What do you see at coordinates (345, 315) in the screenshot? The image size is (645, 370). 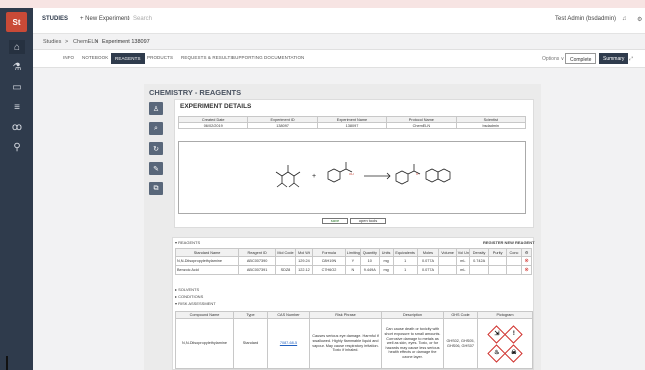 I see `col-risk-phrase: Risk Phrase` at bounding box center [345, 315].